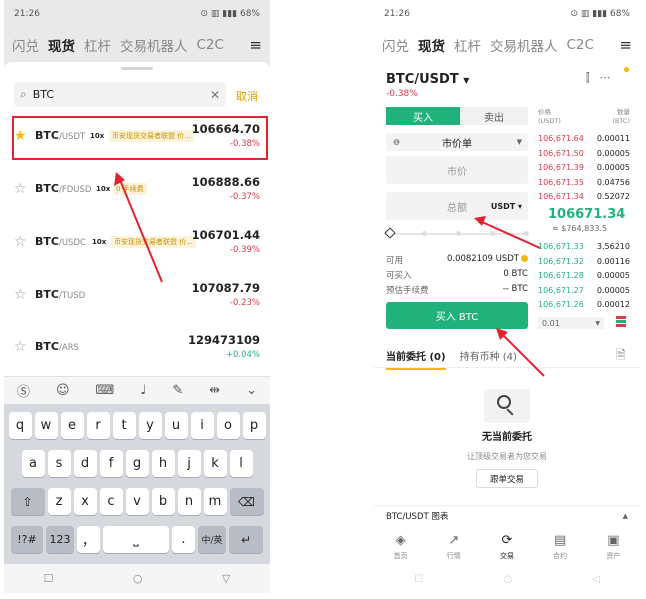 The width and height of the screenshot is (646, 599). Describe the element at coordinates (251, 390) in the screenshot. I see `collapse-icon: ⌄` at that location.